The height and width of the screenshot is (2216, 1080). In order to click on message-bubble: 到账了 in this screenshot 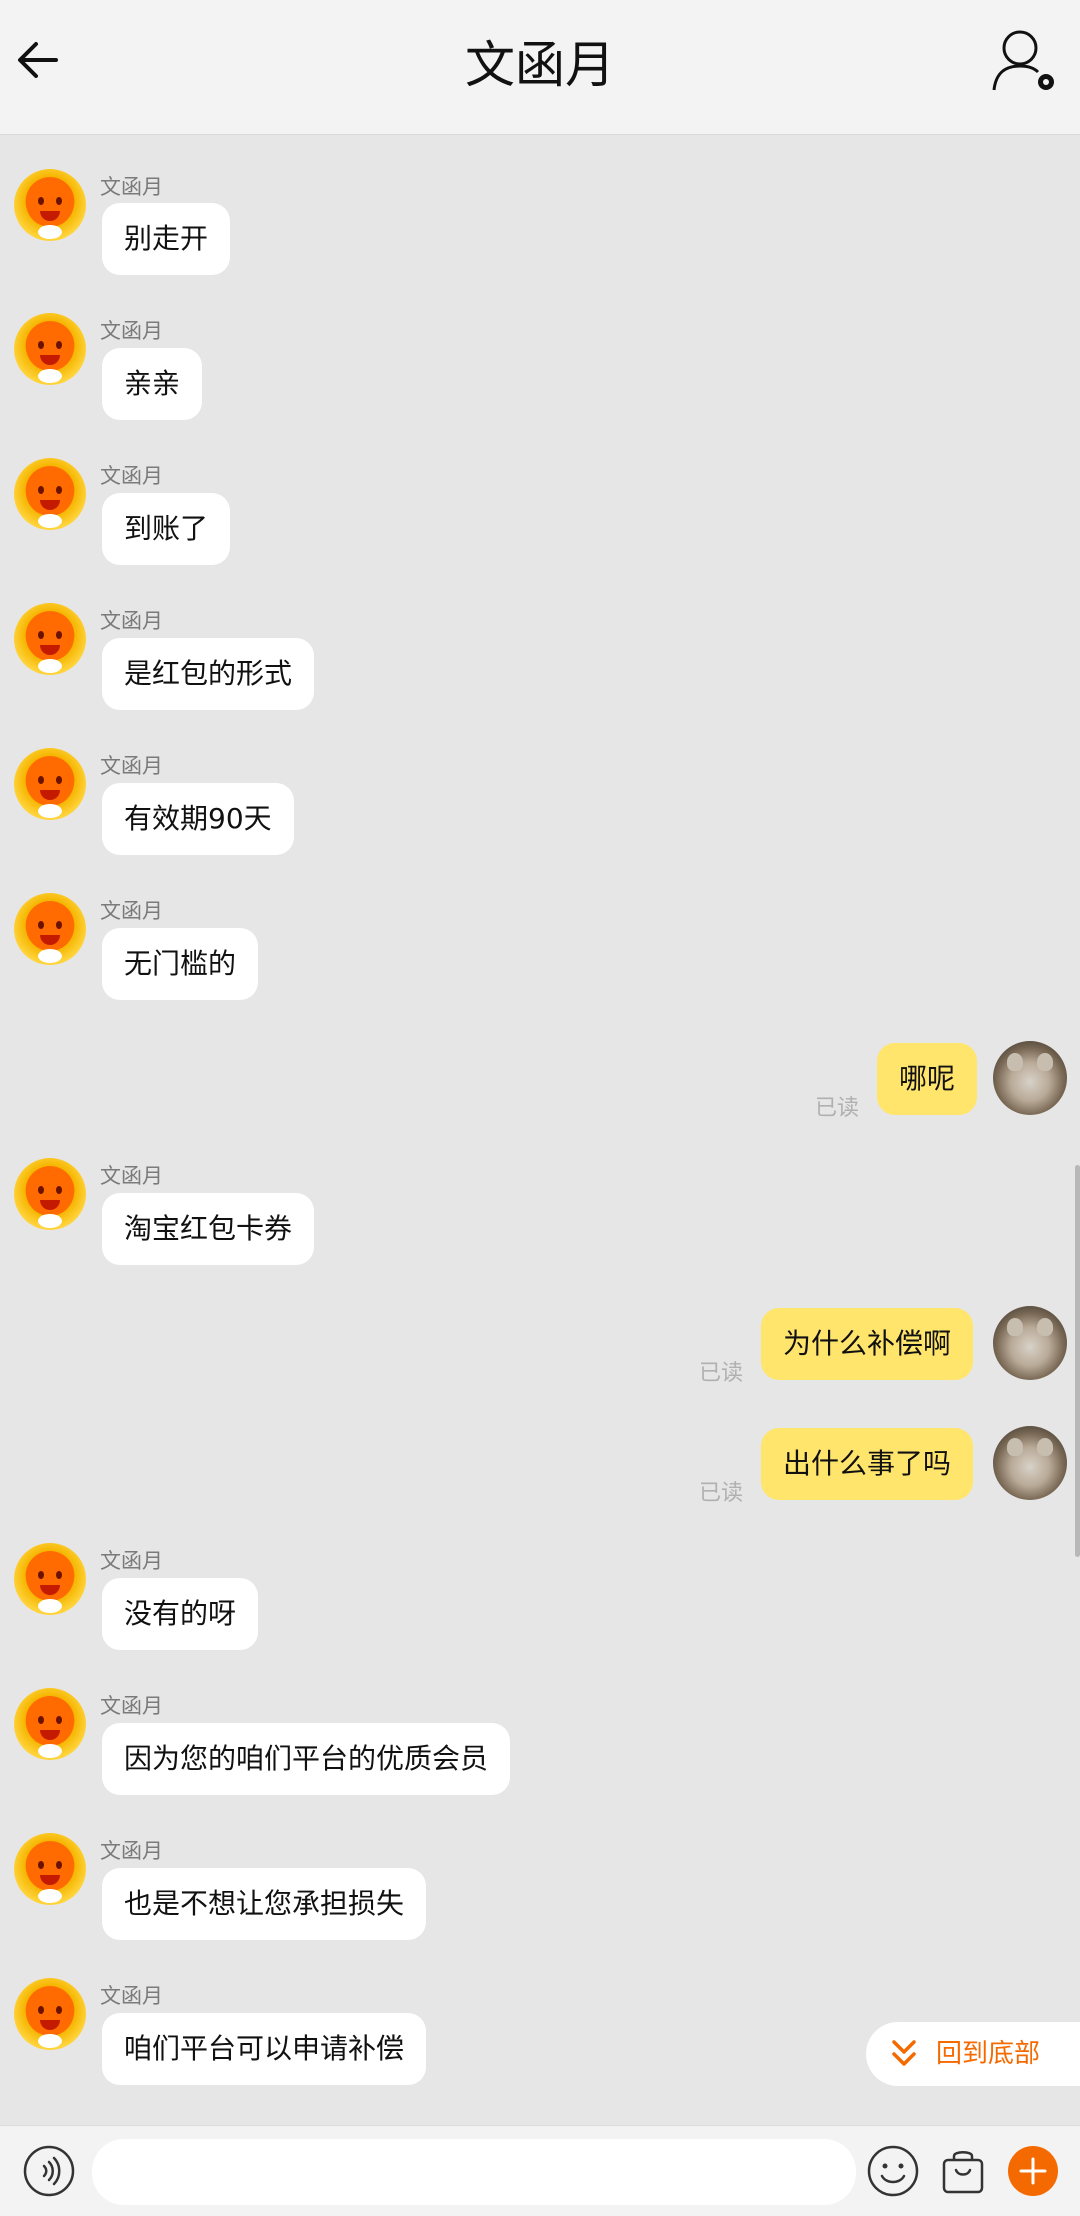, I will do `click(166, 529)`.